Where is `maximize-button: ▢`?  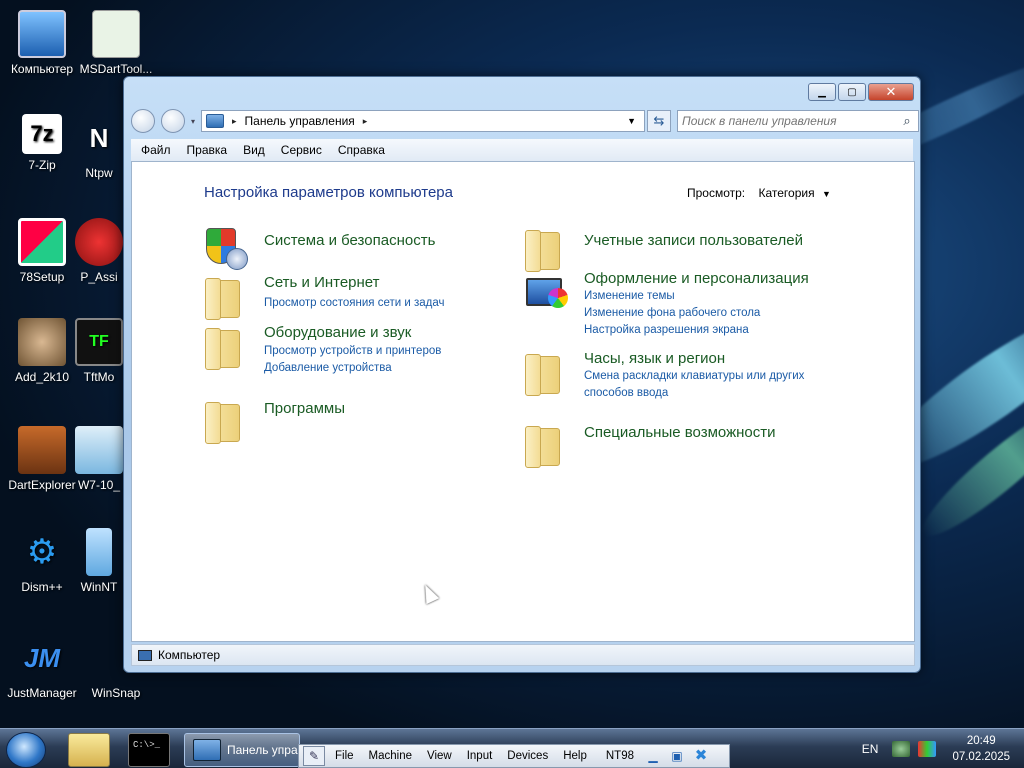
maximize-button: ▢ is located at coordinates (852, 92).